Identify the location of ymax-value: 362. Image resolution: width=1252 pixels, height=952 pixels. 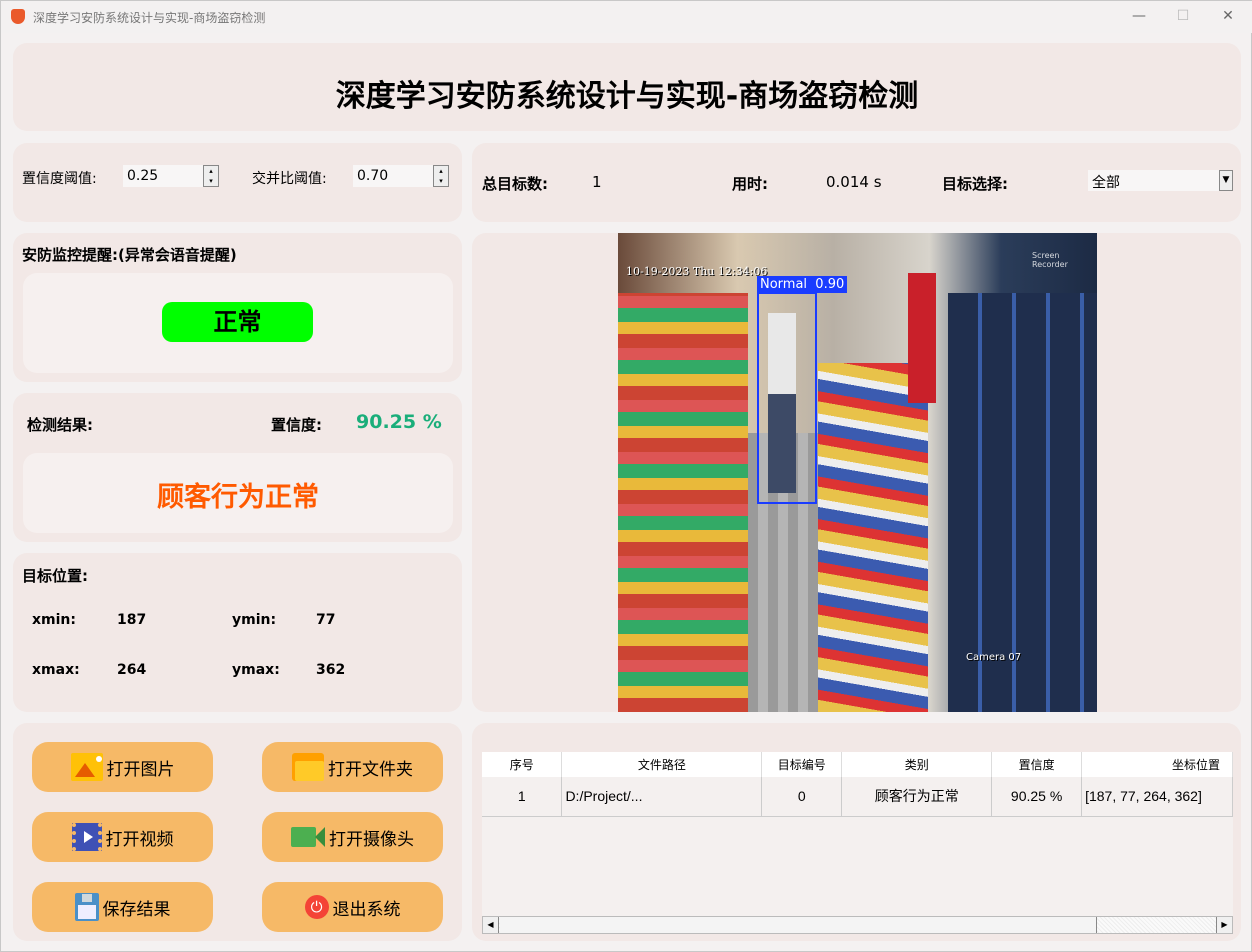
(331, 670).